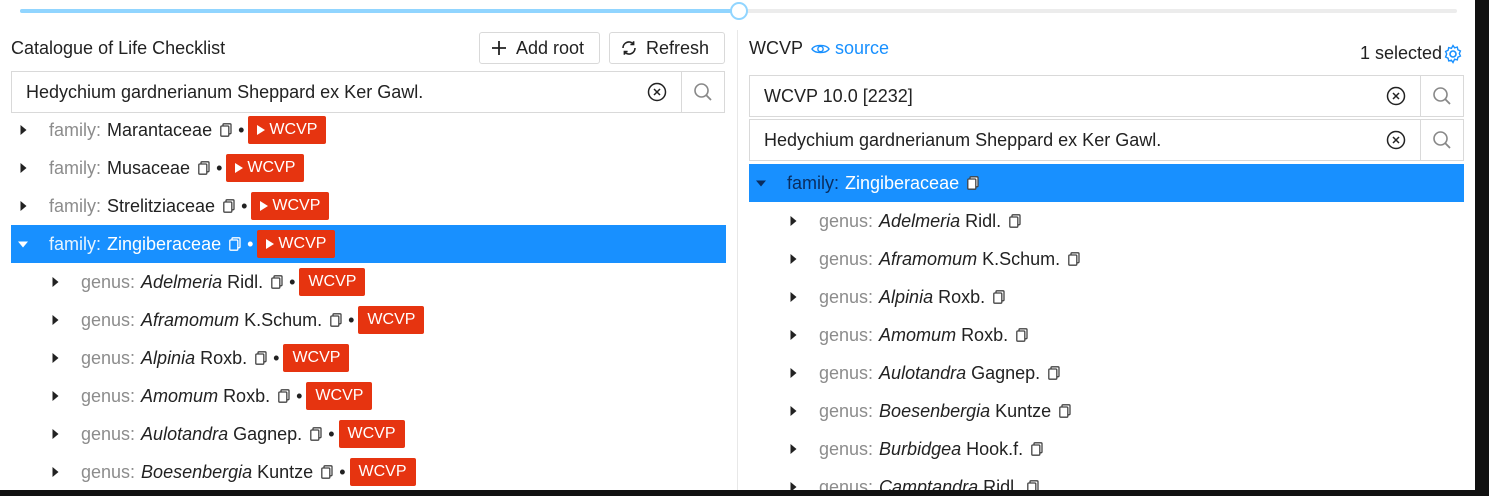  I want to click on taxon-name: Zingiberaceae, so click(902, 182).